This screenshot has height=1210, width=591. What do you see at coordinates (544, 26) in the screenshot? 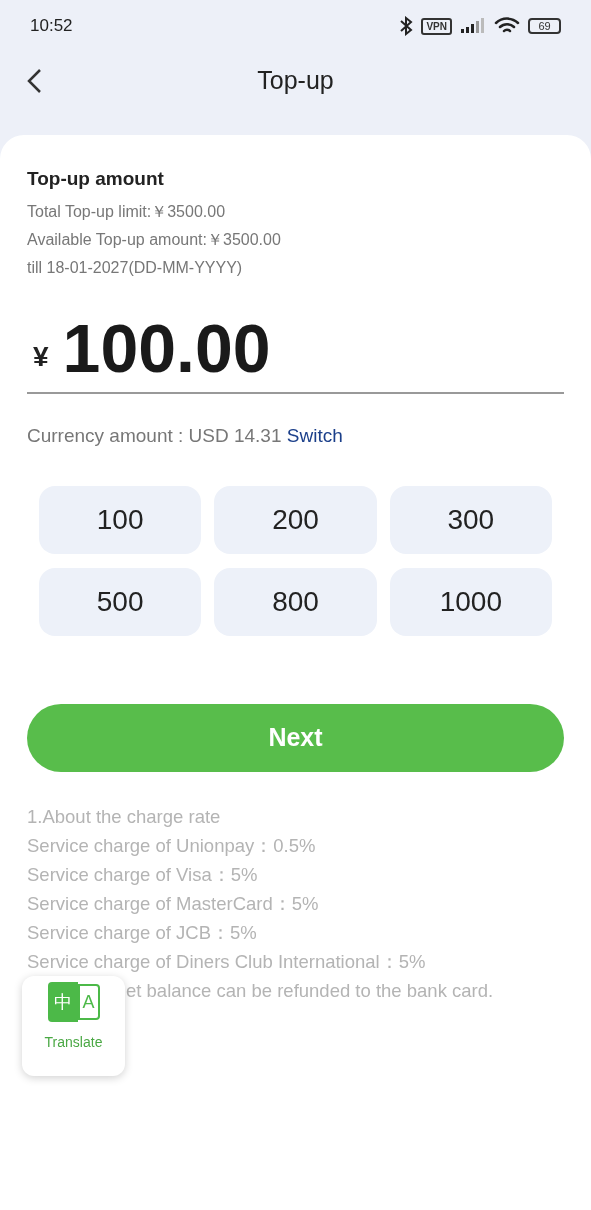
I see `battery-icon: 69` at bounding box center [544, 26].